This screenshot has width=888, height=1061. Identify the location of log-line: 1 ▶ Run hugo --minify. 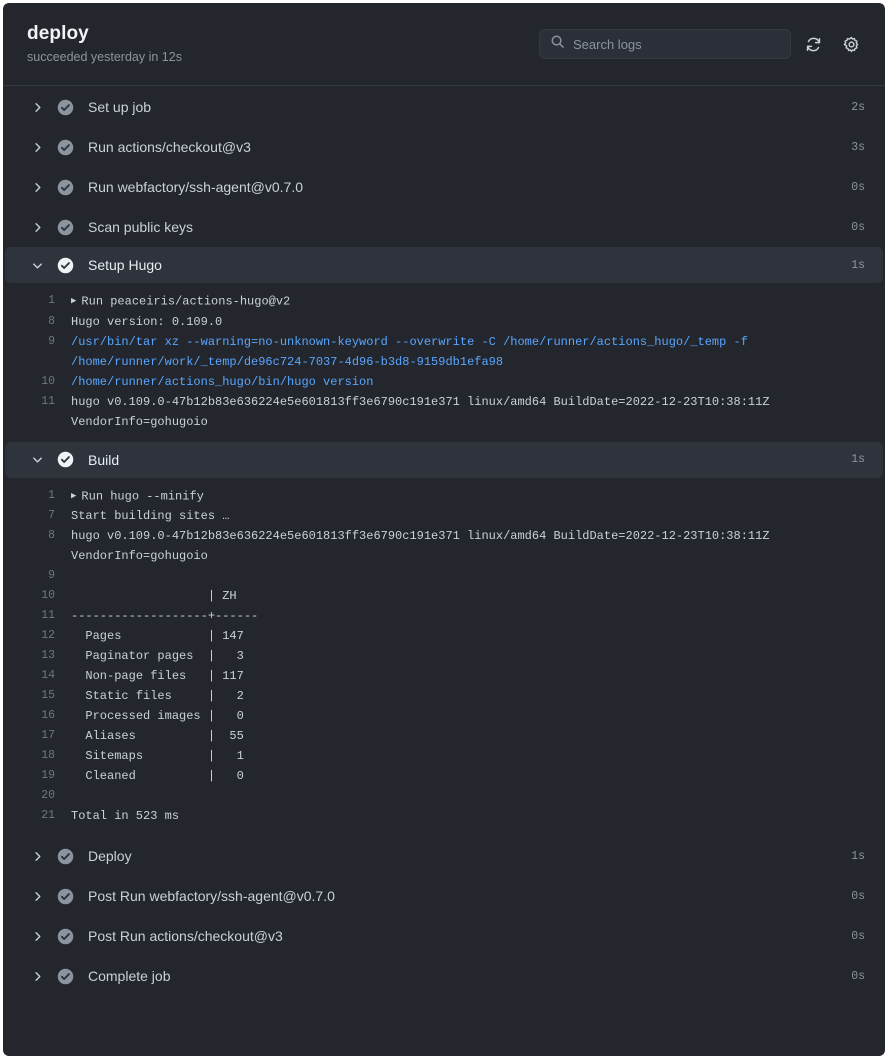
(444, 496).